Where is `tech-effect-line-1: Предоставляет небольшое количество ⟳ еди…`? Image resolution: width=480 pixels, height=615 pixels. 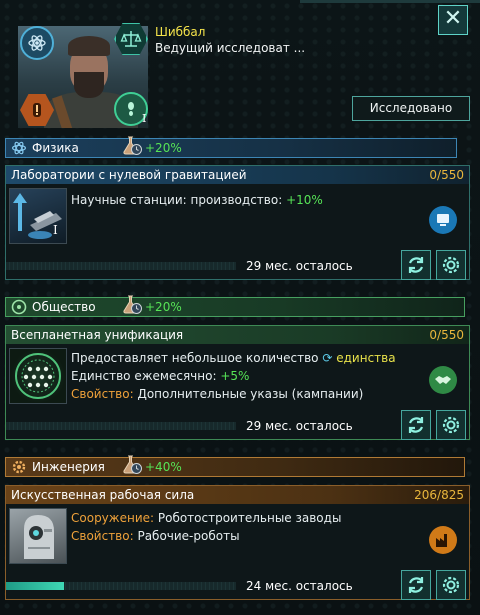
tech-effect-line-1: Предоставляет небольшое количество ⟳ еди… is located at coordinates (233, 358).